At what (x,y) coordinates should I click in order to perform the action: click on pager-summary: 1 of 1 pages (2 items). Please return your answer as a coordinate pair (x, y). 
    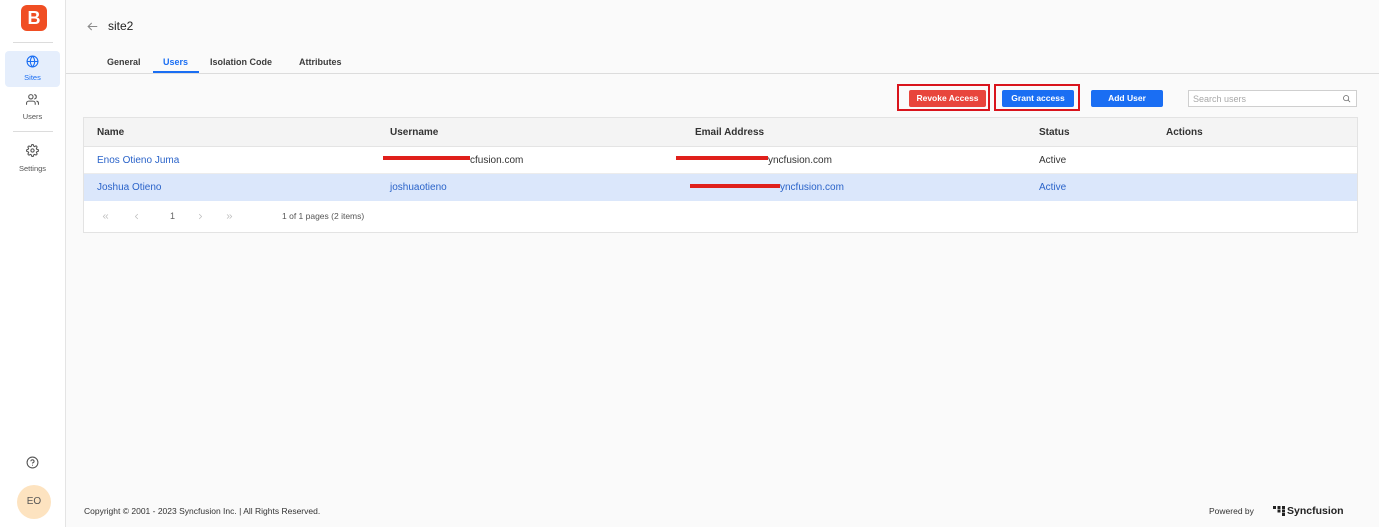
    Looking at the image, I should click on (323, 216).